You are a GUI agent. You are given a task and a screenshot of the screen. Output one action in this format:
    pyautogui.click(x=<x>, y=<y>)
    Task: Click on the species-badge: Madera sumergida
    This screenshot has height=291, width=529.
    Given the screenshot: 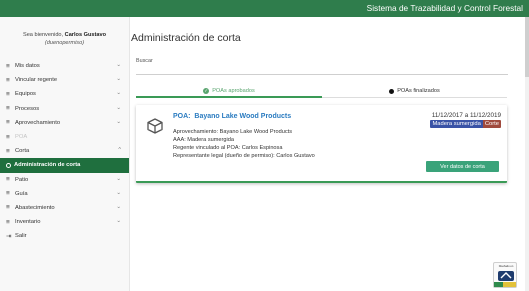 What is the action you would take?
    pyautogui.click(x=456, y=124)
    